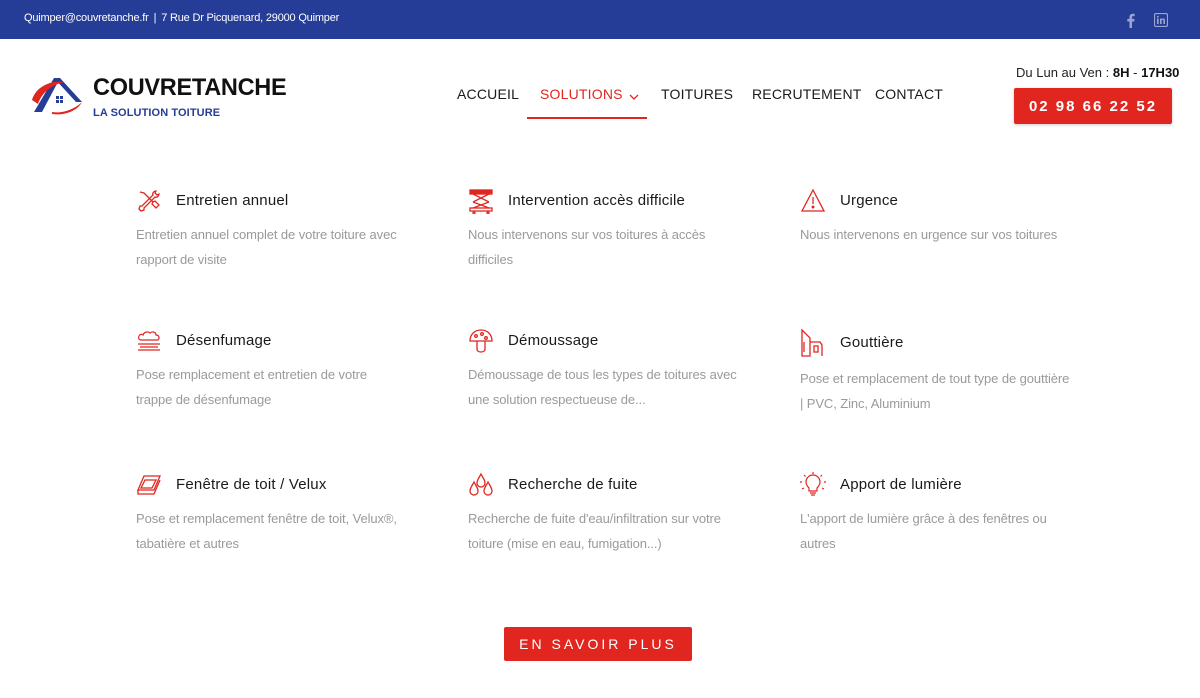 This screenshot has width=1200, height=698. I want to click on service-title: Intervention accès difficile, so click(597, 200).